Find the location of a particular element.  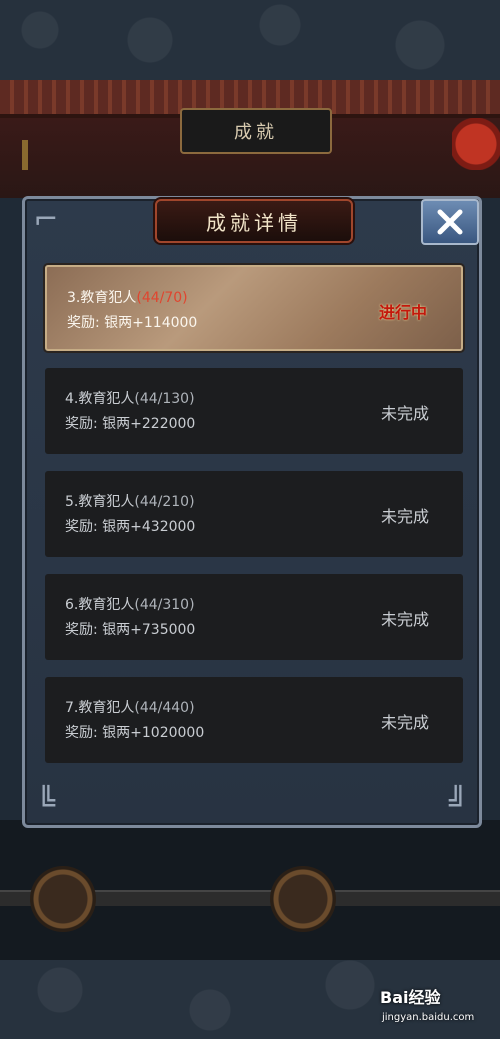

achievement-reward: 奖励: 银两+1020000 is located at coordinates (135, 733).